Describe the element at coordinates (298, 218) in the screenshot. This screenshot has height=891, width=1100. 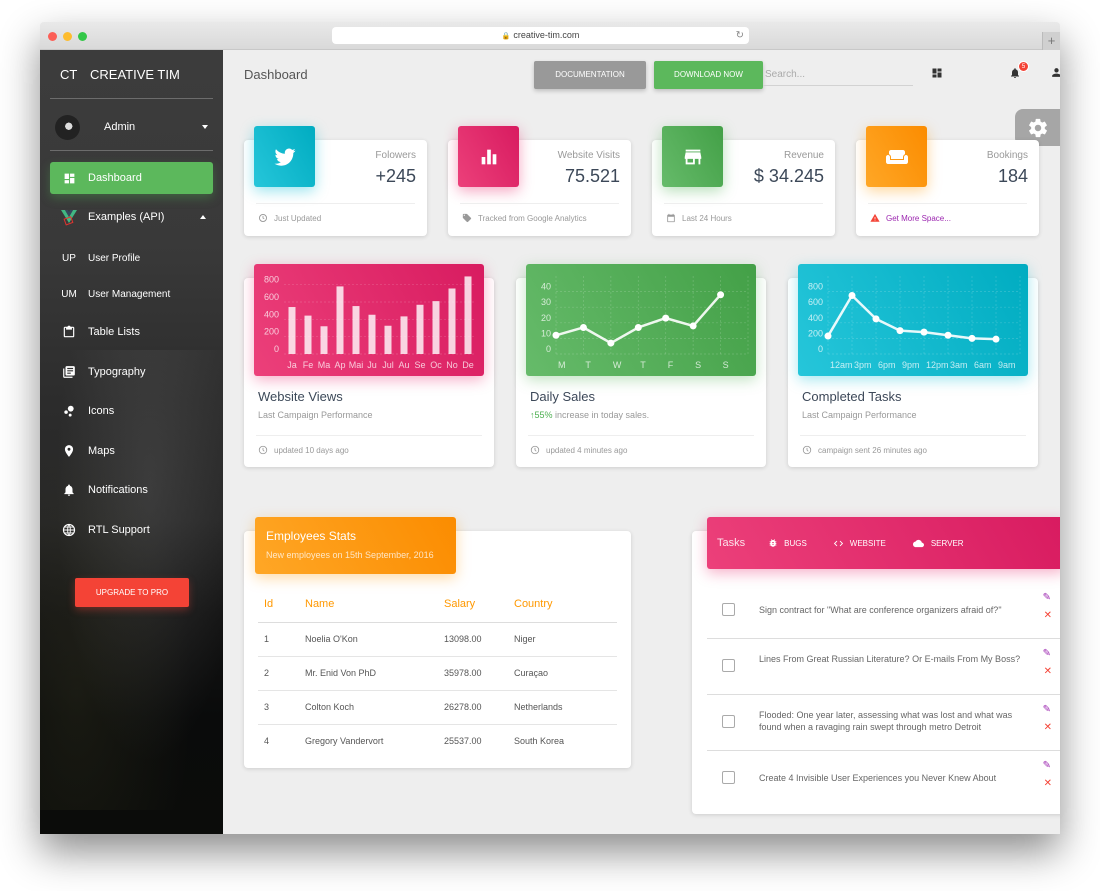
I see `stat-footer-text: Just Updated` at that location.